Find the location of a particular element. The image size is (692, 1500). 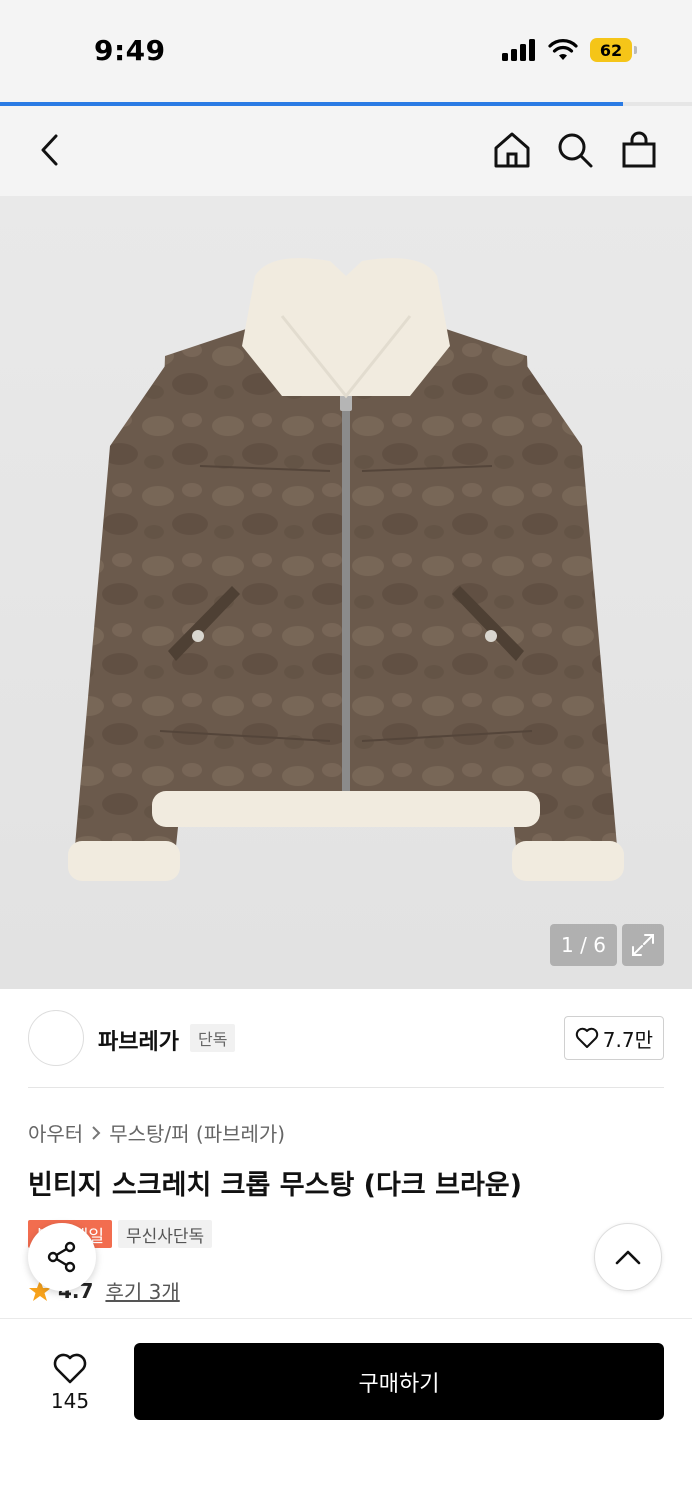

top-nav is located at coordinates (346, 151).